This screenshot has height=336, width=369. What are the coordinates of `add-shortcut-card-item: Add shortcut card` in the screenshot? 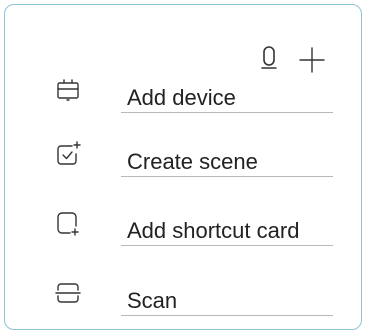 It's located at (195, 226).